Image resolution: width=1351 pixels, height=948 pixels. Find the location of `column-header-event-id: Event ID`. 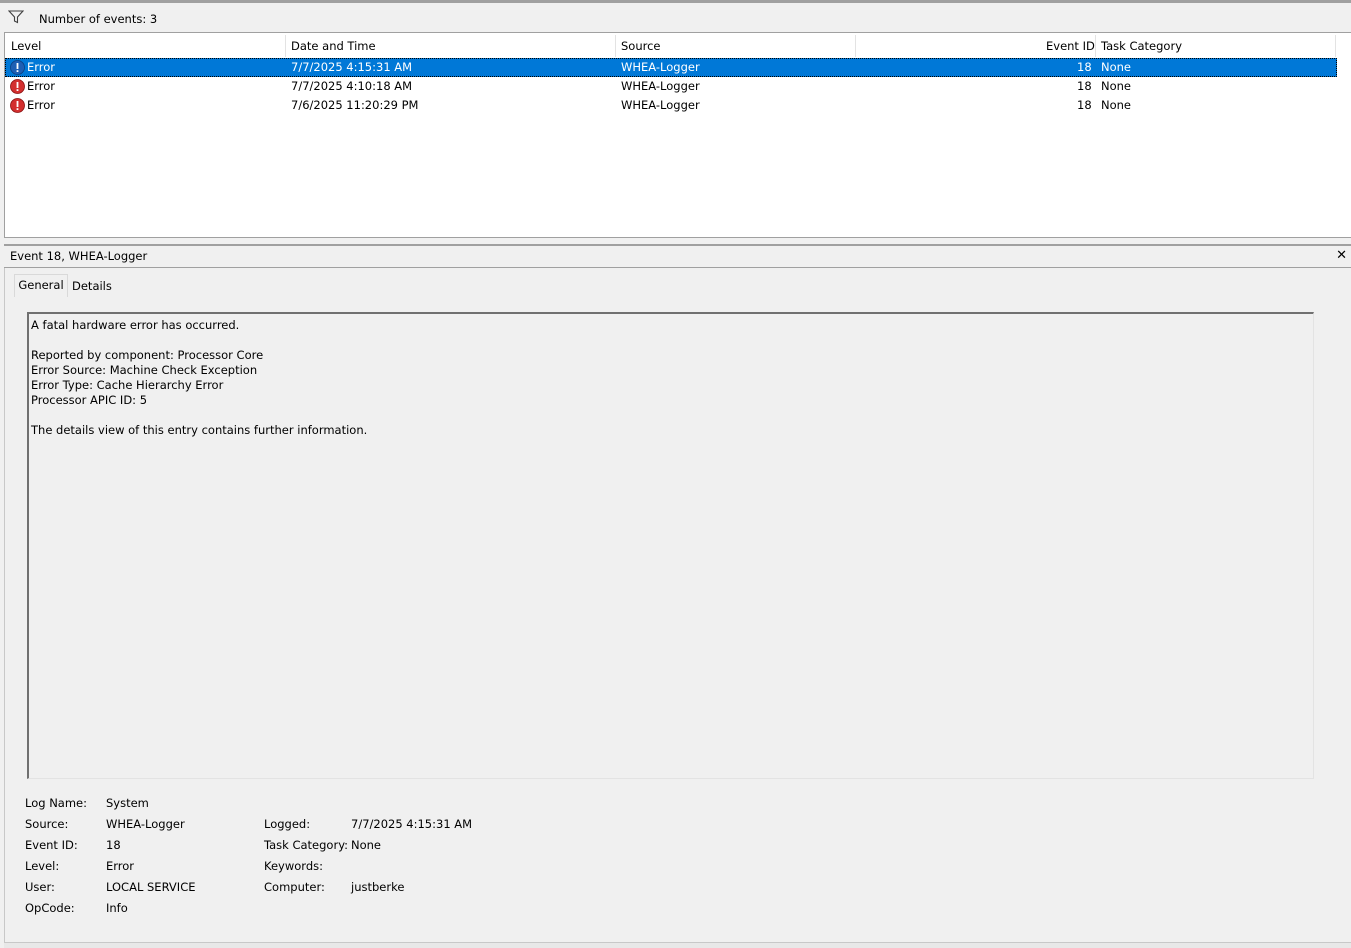

column-header-event-id: Event ID is located at coordinates (1070, 46).